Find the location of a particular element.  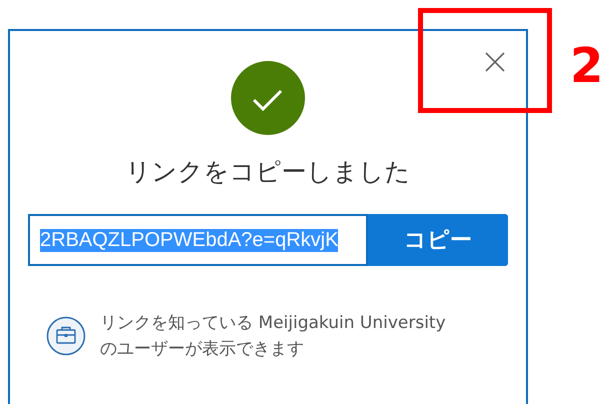

copy-button: コピー is located at coordinates (438, 240).